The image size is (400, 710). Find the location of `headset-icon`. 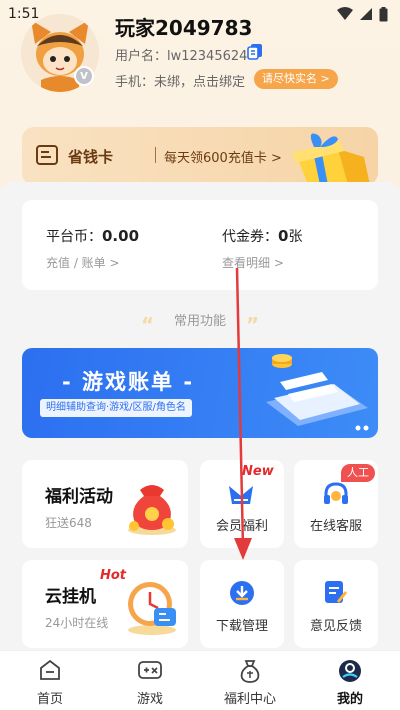

headset-icon is located at coordinates (336, 493).